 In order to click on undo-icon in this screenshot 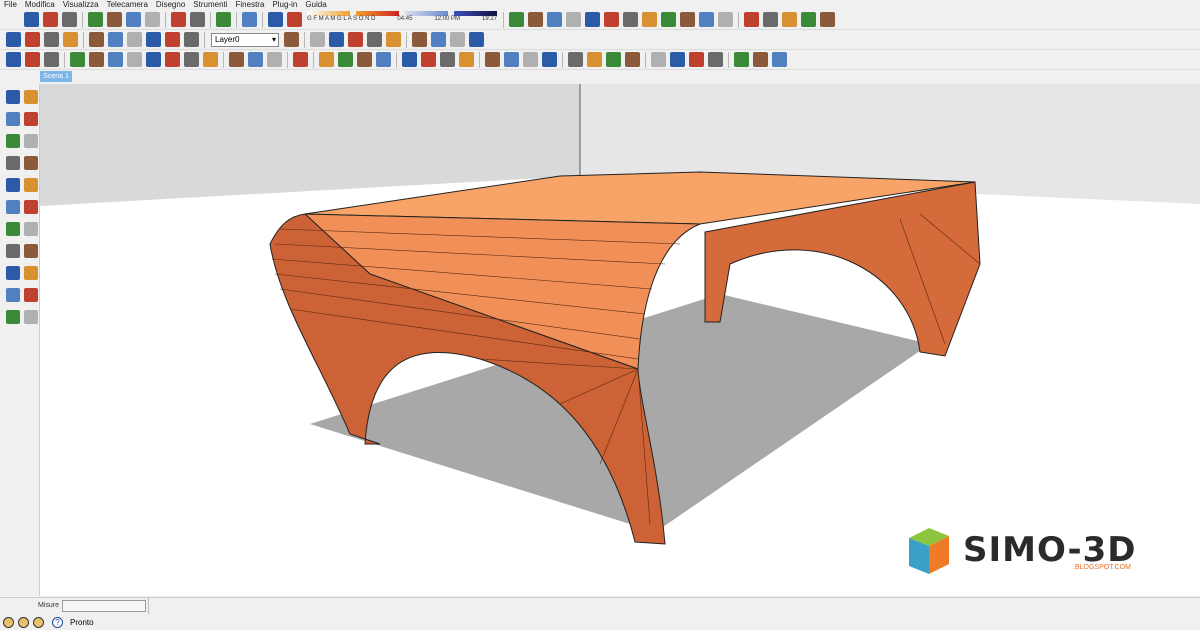, I will do `click(178, 19)`.